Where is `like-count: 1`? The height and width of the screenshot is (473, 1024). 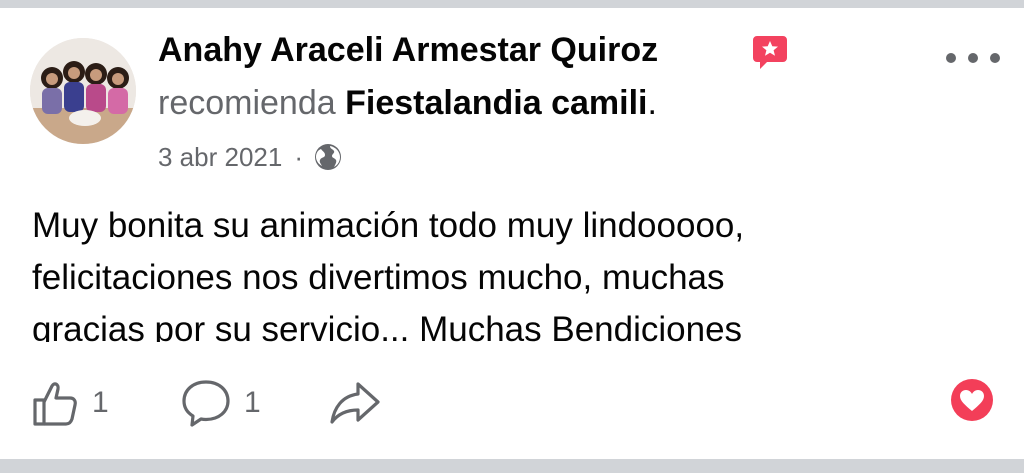 like-count: 1 is located at coordinates (100, 402).